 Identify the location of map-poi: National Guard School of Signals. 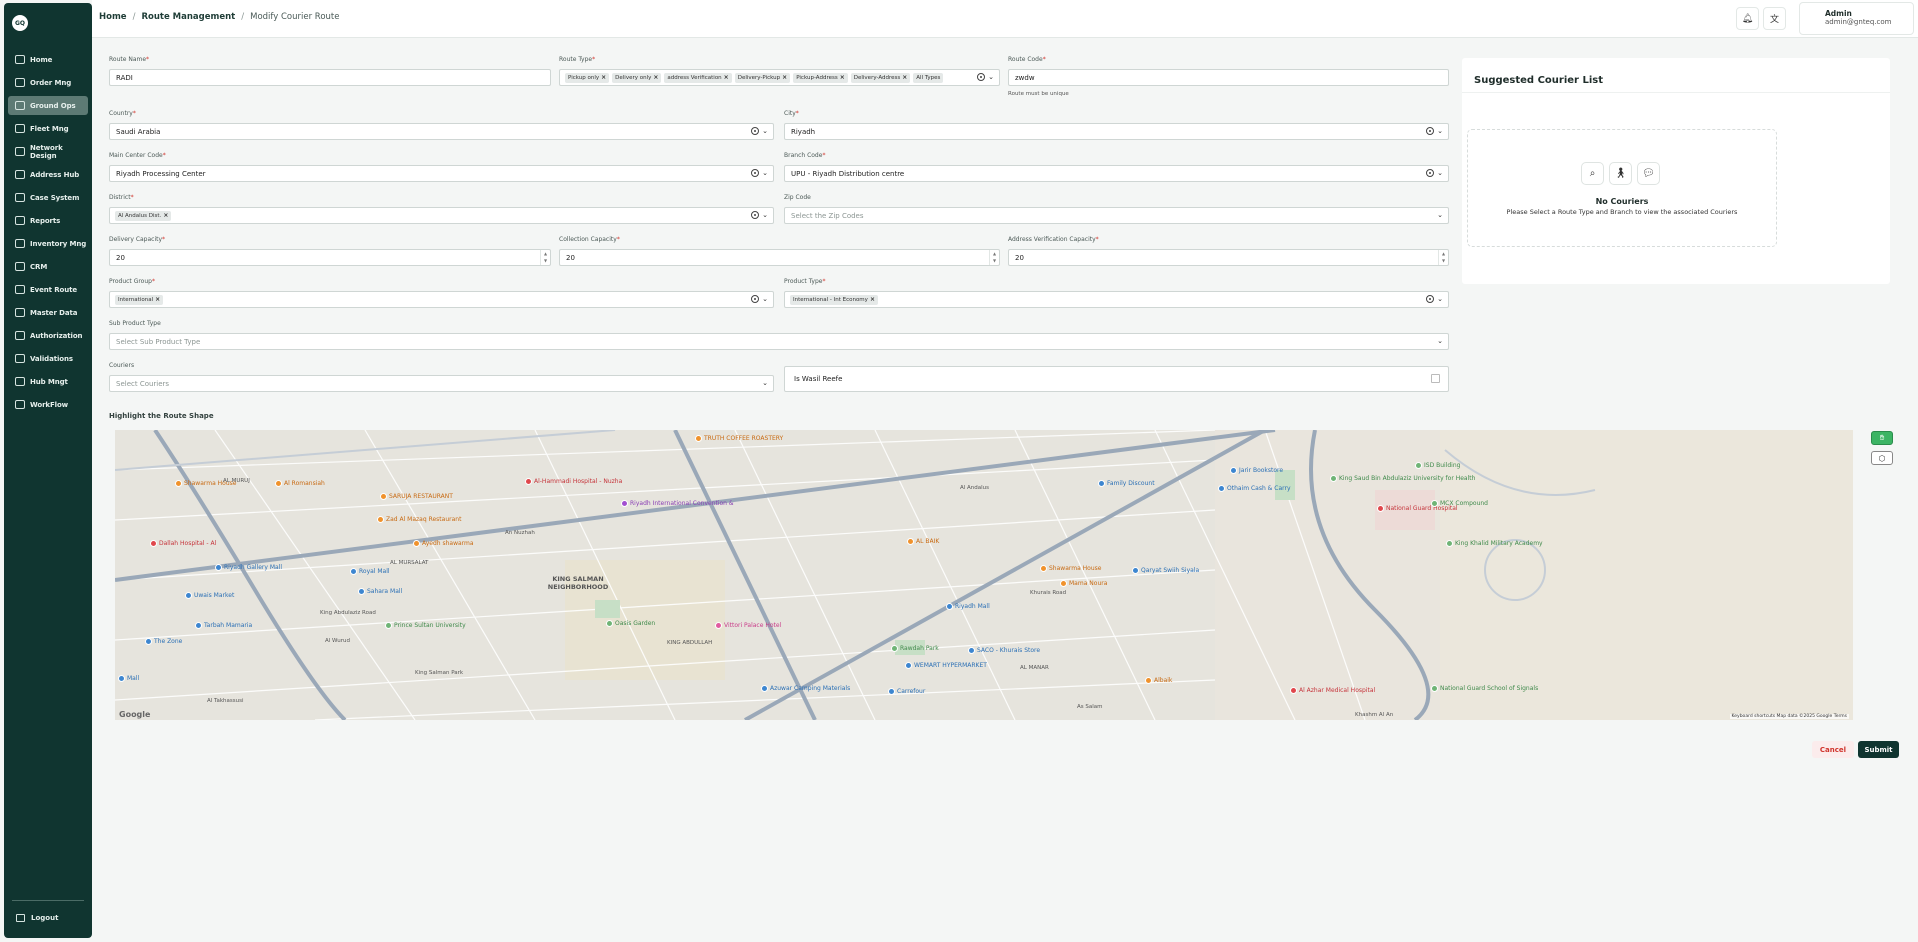
(1484, 688).